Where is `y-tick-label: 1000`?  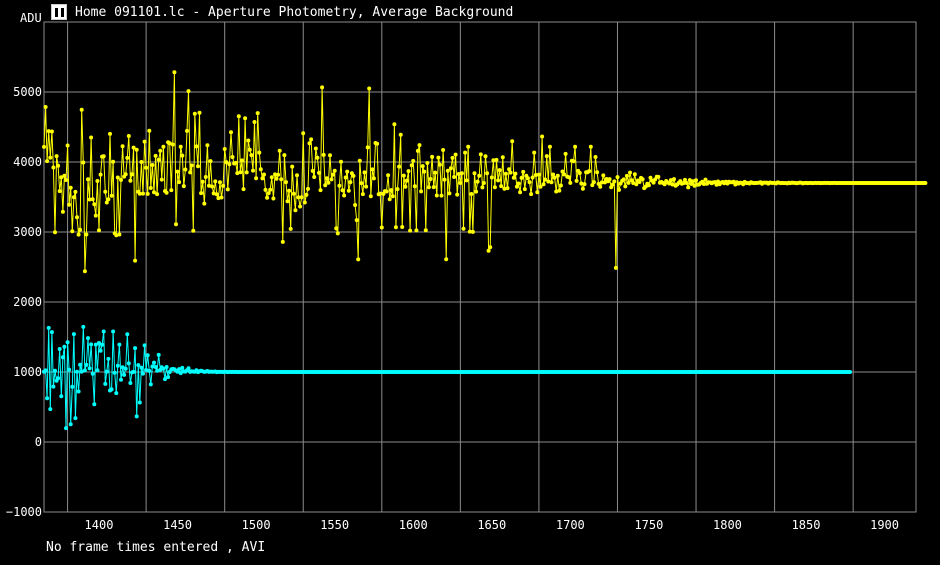
y-tick-label: 1000 is located at coordinates (27, 372).